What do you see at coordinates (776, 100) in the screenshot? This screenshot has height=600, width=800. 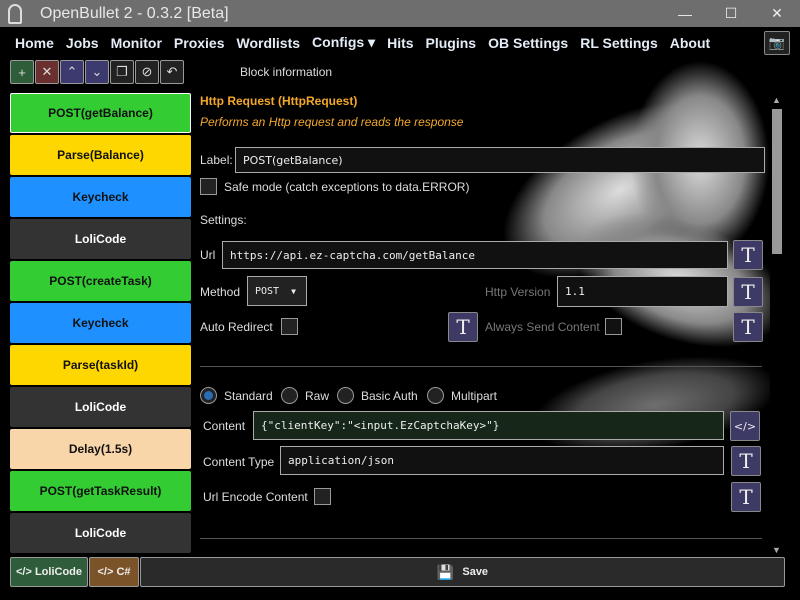 I see `scroll-up-icon: ▲` at bounding box center [776, 100].